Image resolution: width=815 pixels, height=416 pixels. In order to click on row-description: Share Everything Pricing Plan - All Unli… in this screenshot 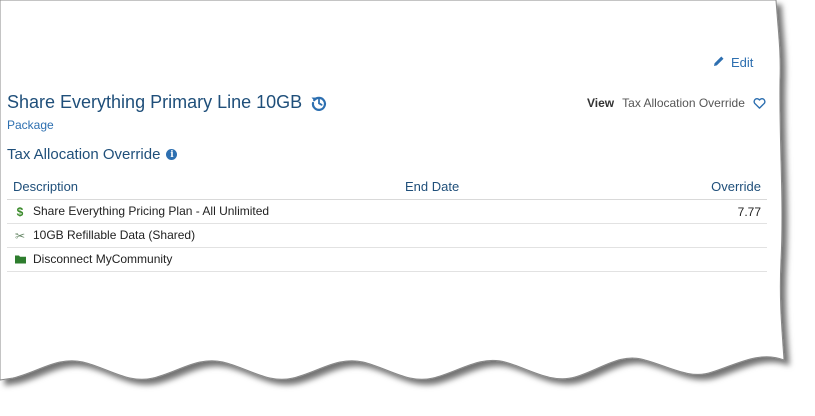, I will do `click(151, 211)`.